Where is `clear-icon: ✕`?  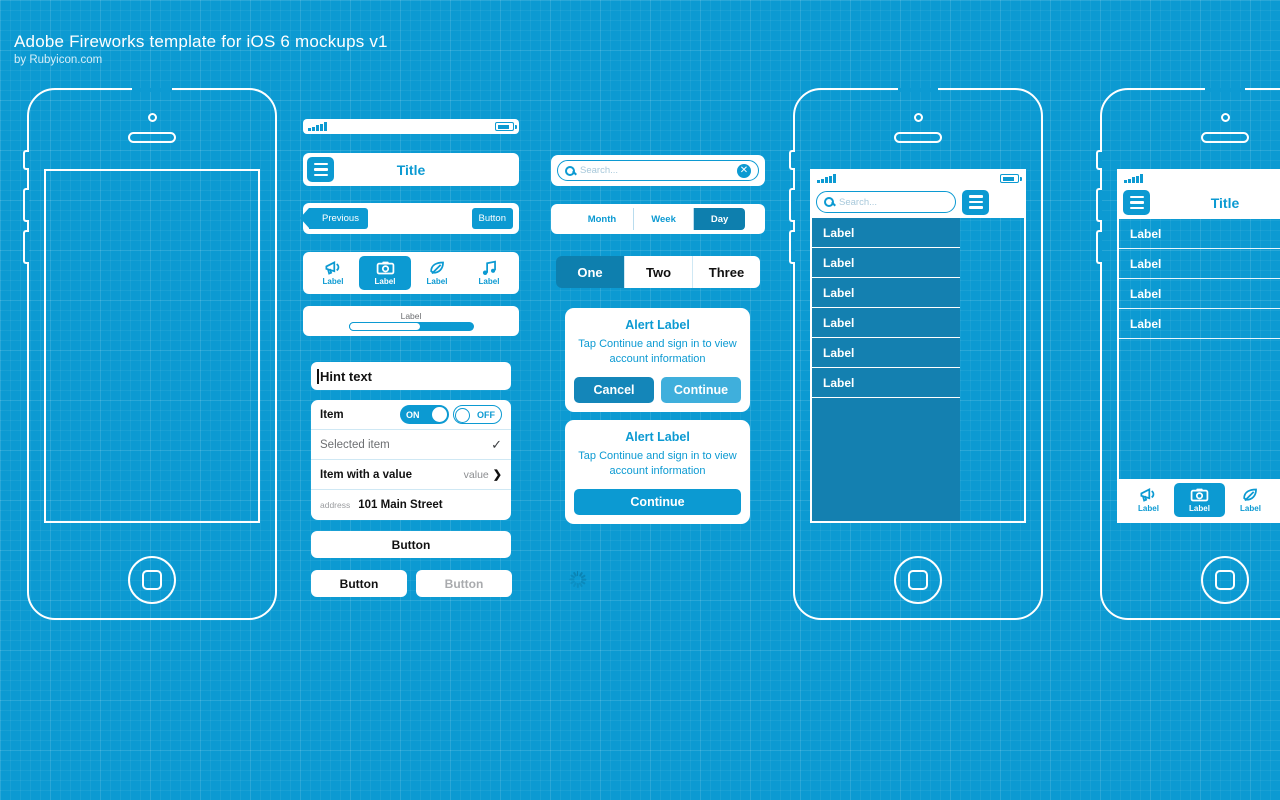 clear-icon: ✕ is located at coordinates (744, 170).